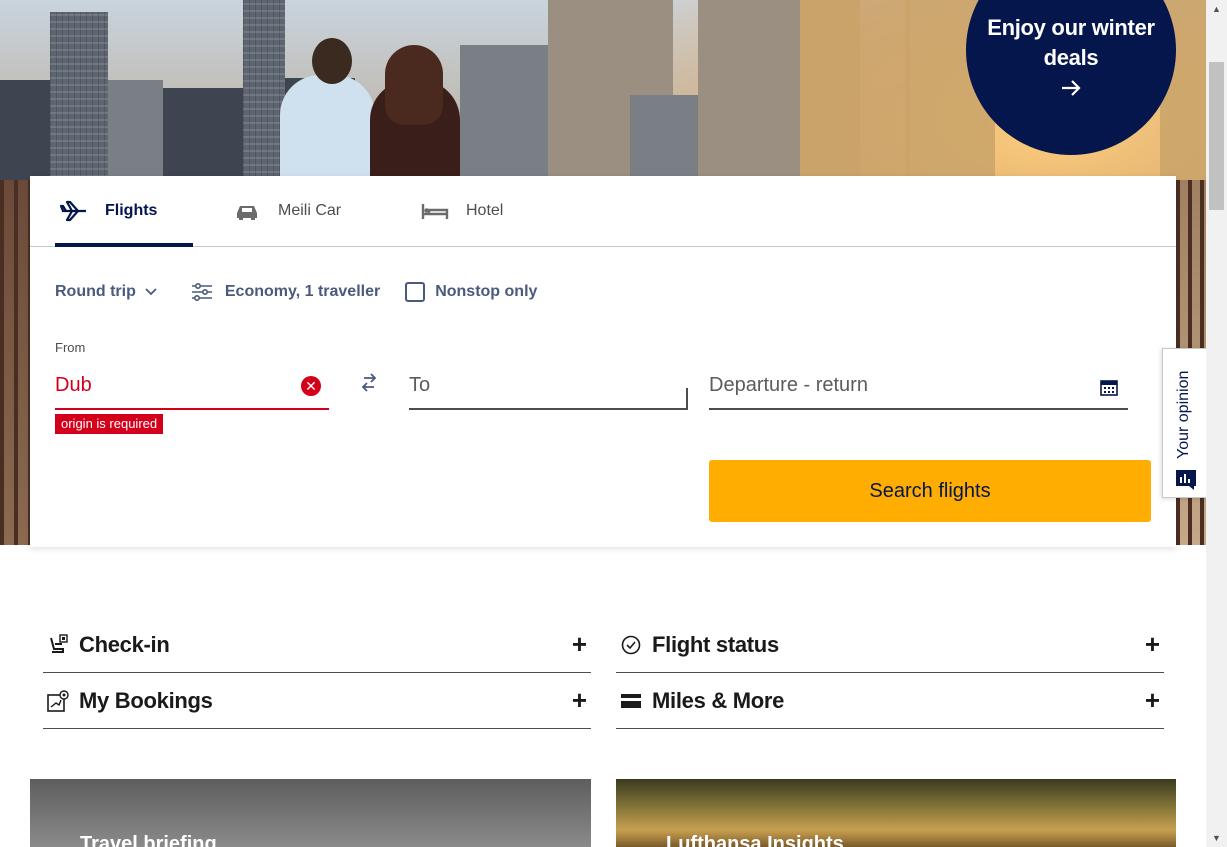  What do you see at coordinates (170, 385) in the screenshot?
I see `from-input` at bounding box center [170, 385].